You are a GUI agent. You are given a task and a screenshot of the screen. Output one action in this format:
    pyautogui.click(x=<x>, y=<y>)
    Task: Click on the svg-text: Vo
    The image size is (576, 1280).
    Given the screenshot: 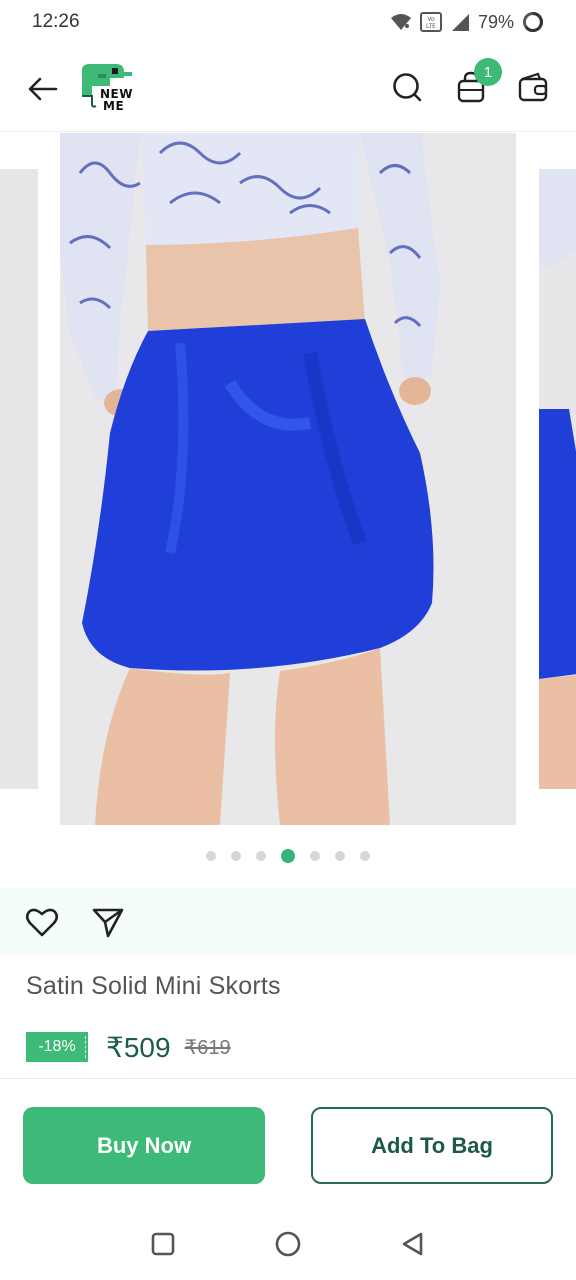 What is the action you would take?
    pyautogui.click(x=431, y=19)
    